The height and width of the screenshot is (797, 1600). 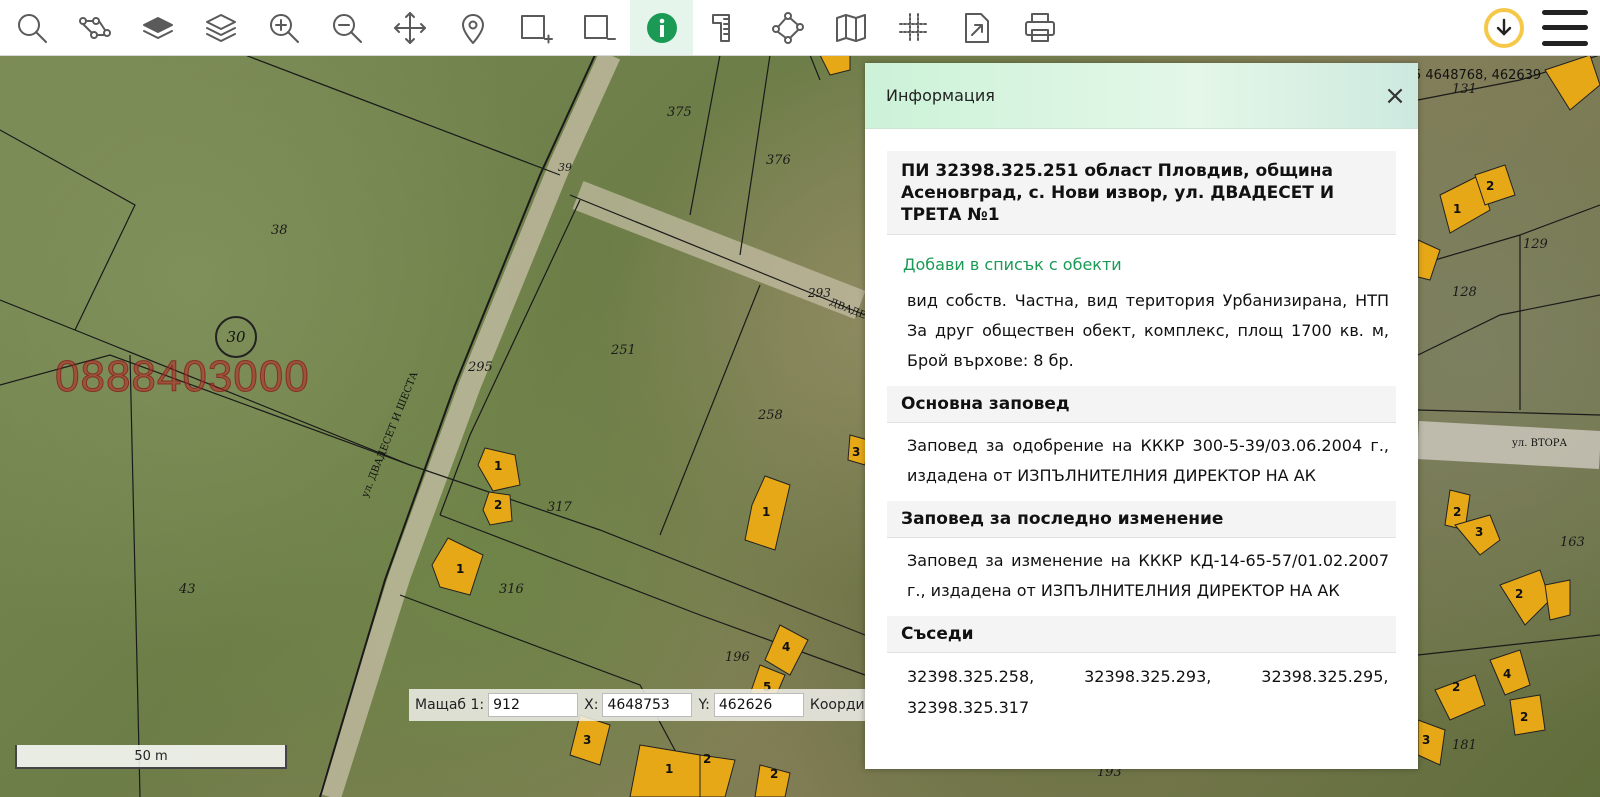 I want to click on layer-icon, so click(x=157, y=27).